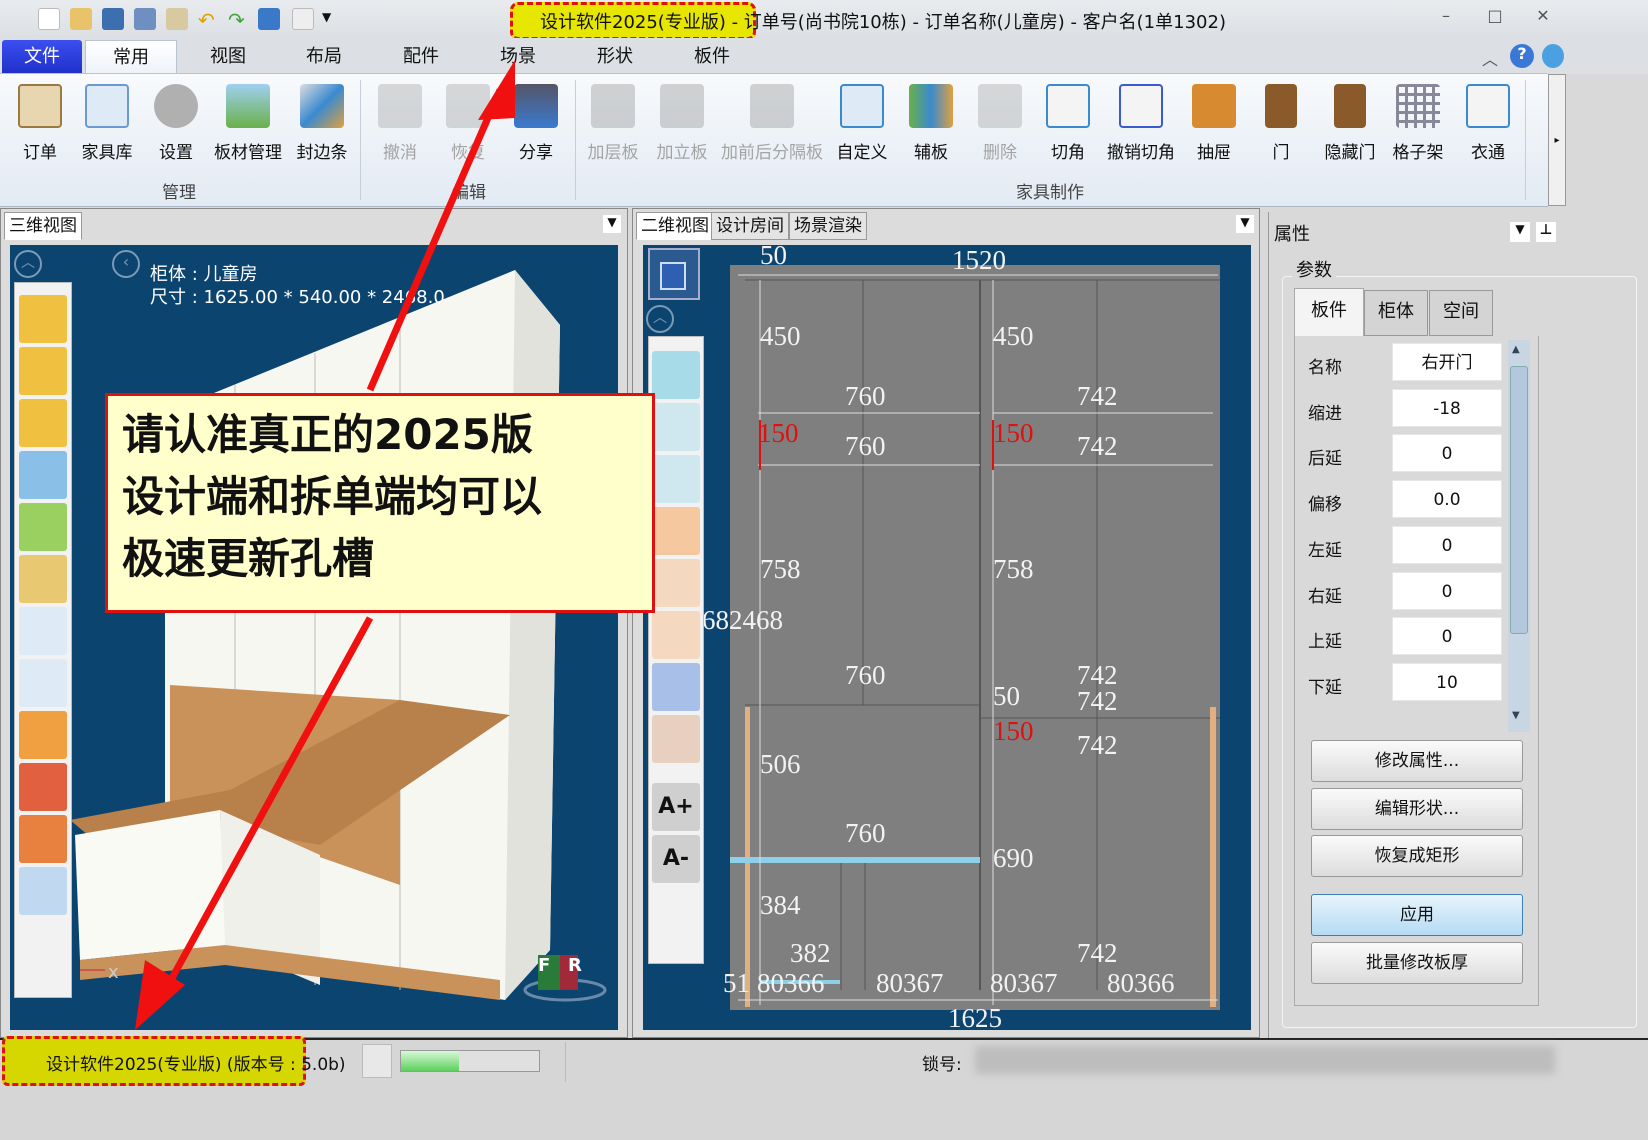  I want to click on callout-line: 极速更新孔槽, so click(248, 558).